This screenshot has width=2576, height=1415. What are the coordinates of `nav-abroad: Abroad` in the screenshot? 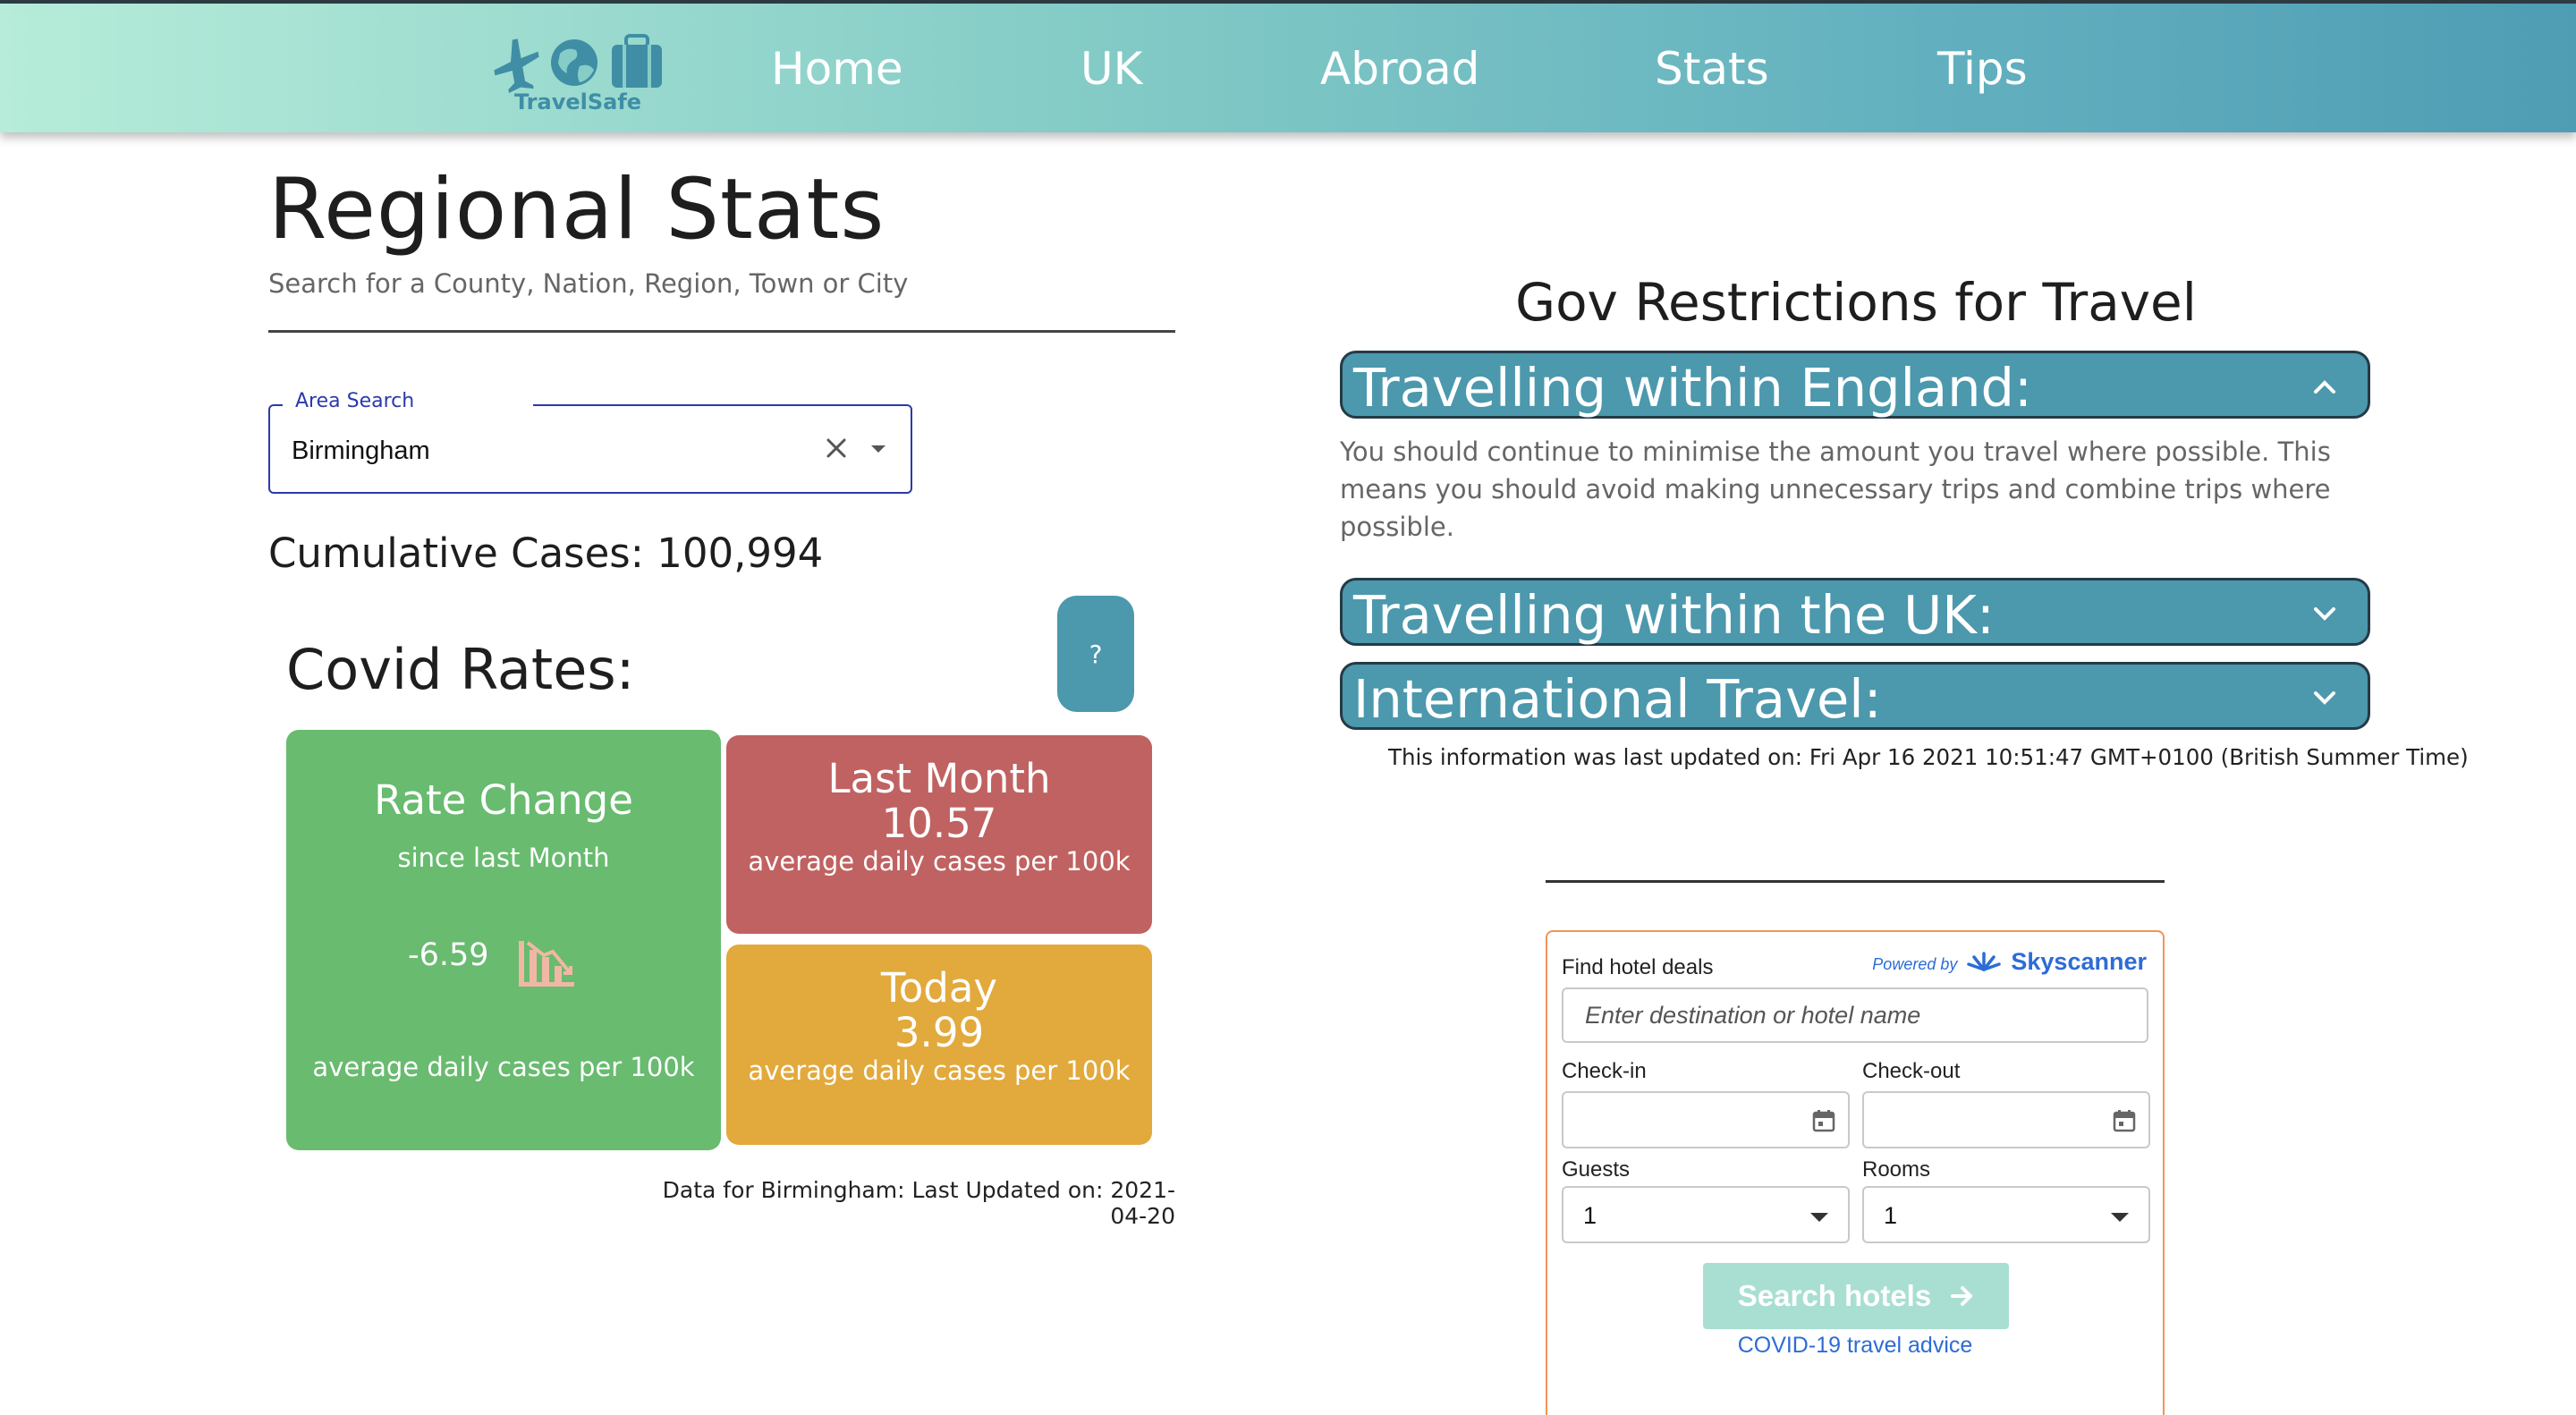 It's located at (1399, 69).